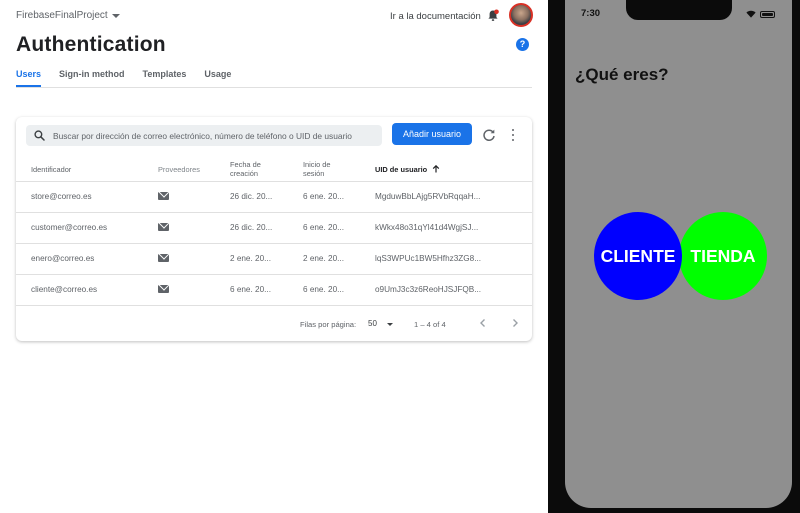  Describe the element at coordinates (483, 323) in the screenshot. I see `previous-page-icon` at that location.